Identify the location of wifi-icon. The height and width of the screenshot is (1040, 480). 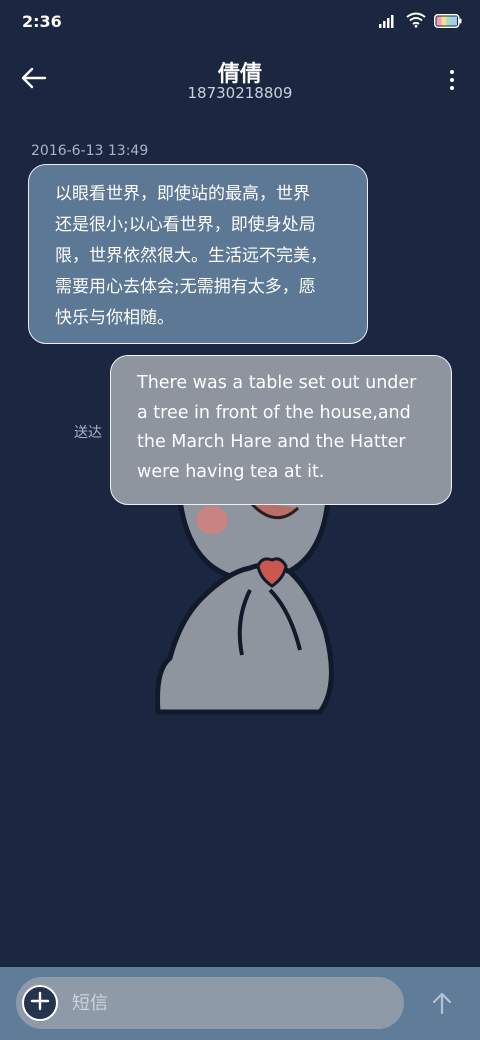
(416, 22).